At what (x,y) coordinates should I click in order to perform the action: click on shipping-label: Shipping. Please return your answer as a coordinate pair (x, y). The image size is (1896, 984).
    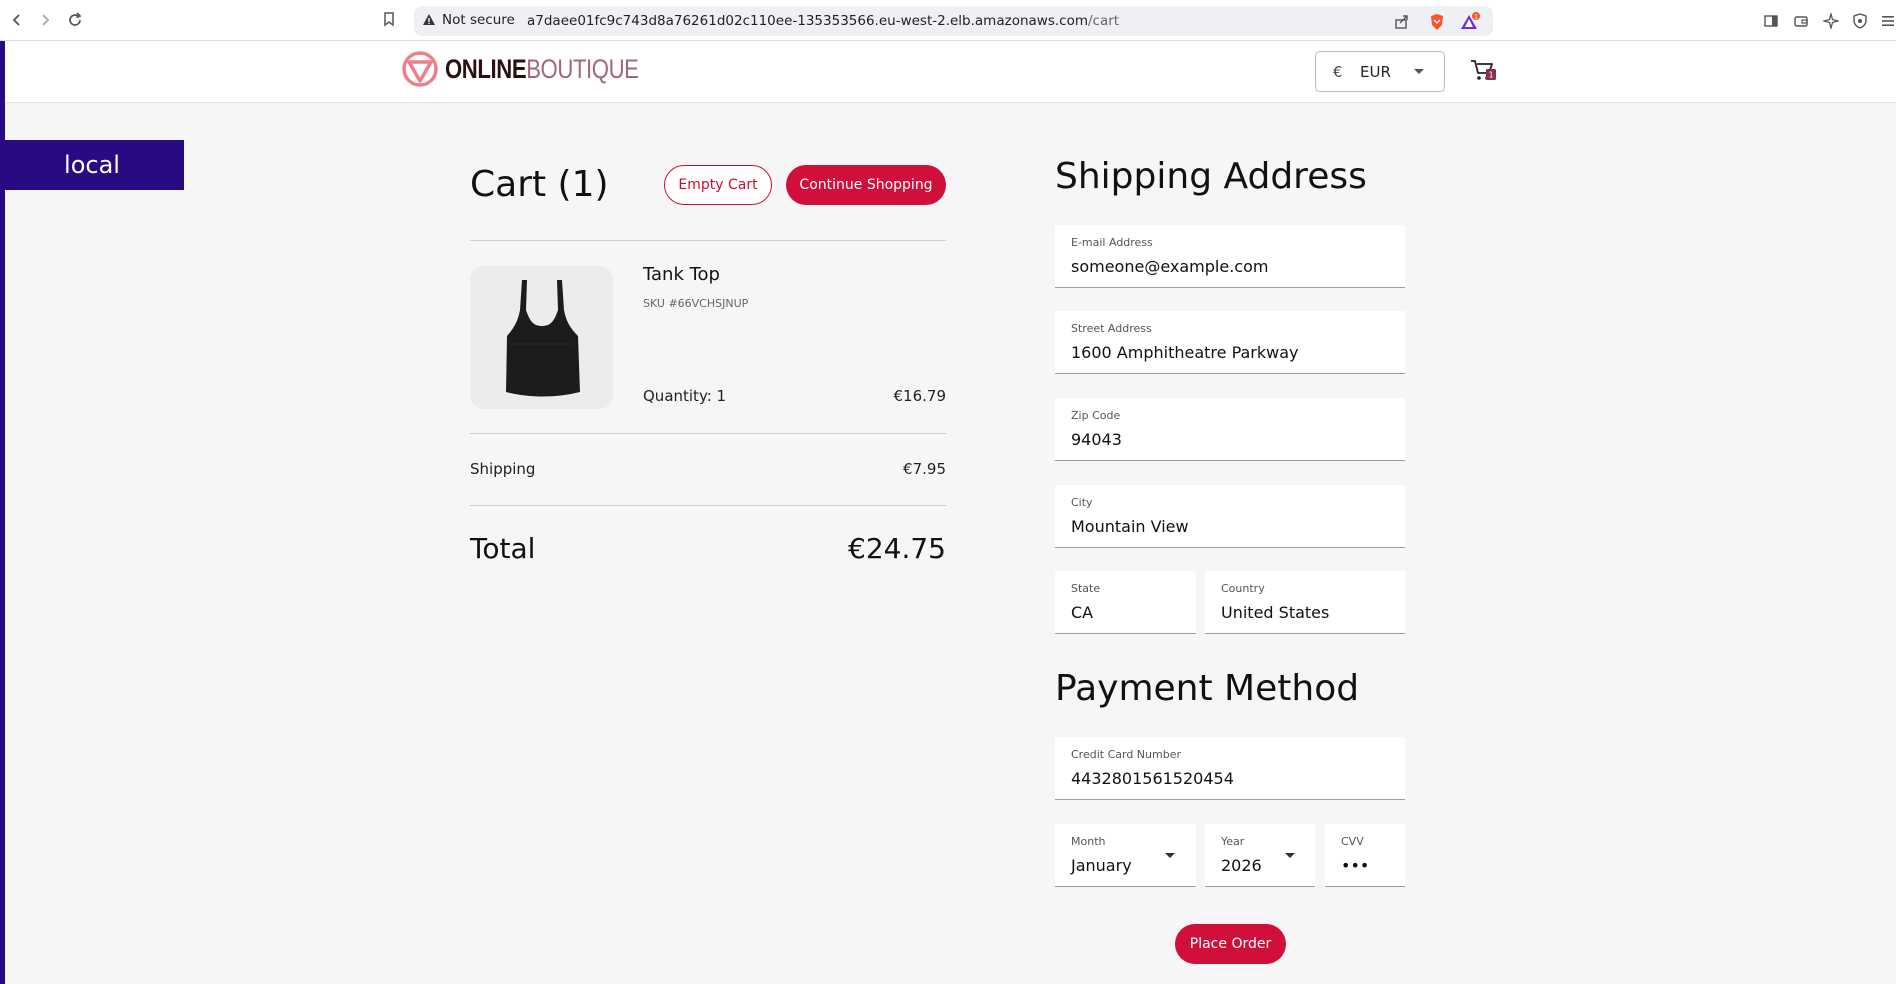
    Looking at the image, I should click on (503, 469).